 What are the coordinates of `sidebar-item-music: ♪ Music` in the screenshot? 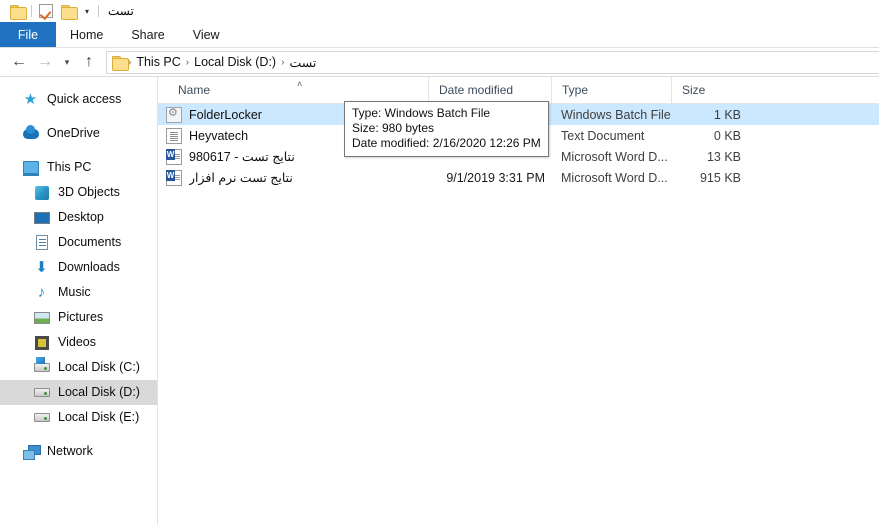 It's located at (78, 292).